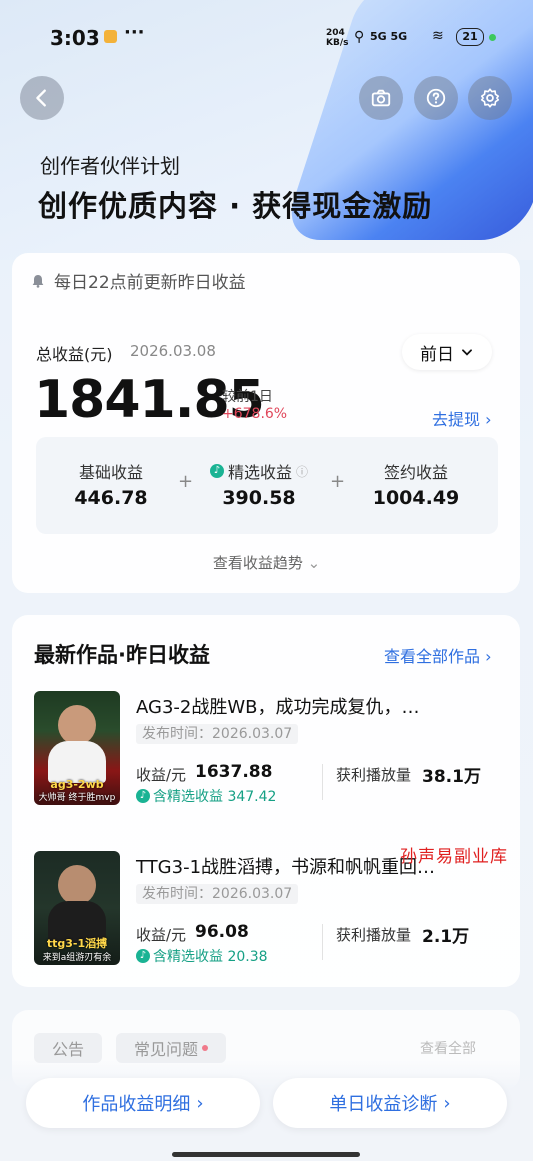  I want to click on battery-icon: 21, so click(470, 37).